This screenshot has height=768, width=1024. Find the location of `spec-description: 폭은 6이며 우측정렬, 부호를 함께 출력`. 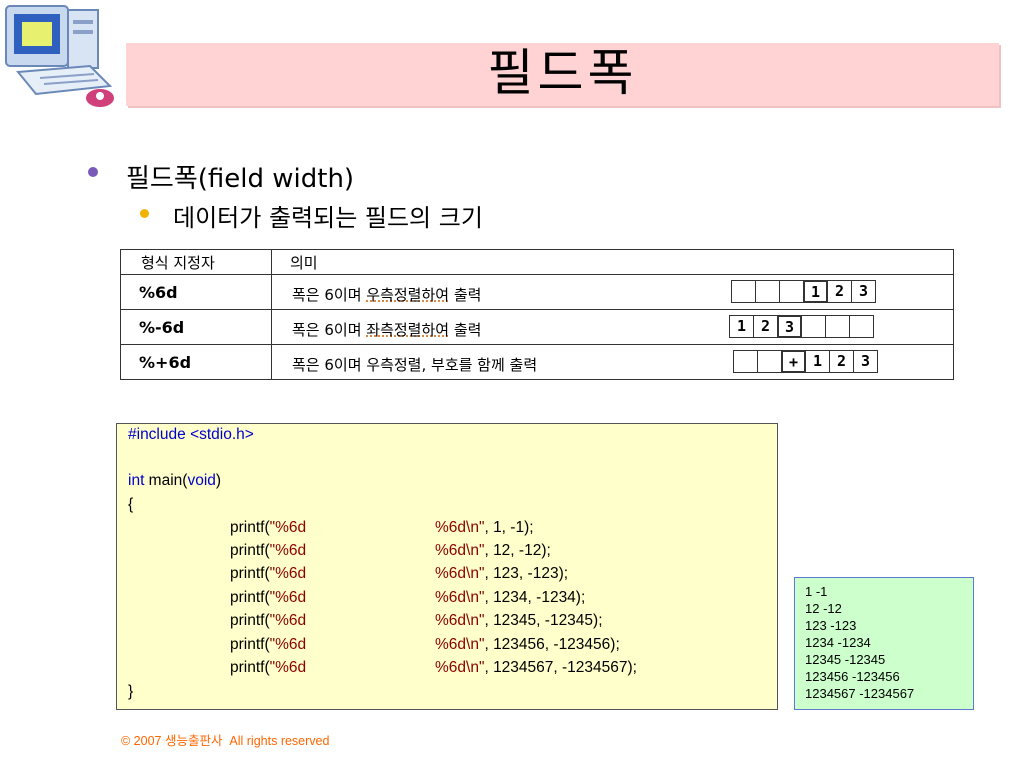

spec-description: 폭은 6이며 우측정렬, 부호를 함께 출력 is located at coordinates (414, 364).